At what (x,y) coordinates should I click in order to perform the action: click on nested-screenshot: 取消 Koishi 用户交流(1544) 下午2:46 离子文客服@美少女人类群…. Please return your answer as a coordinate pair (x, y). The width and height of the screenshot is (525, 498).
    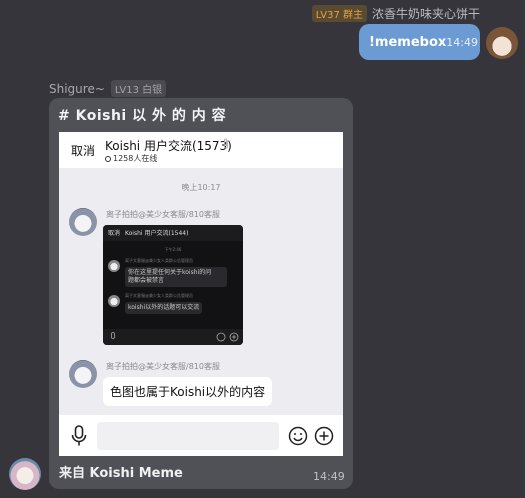
    Looking at the image, I should click on (173, 285).